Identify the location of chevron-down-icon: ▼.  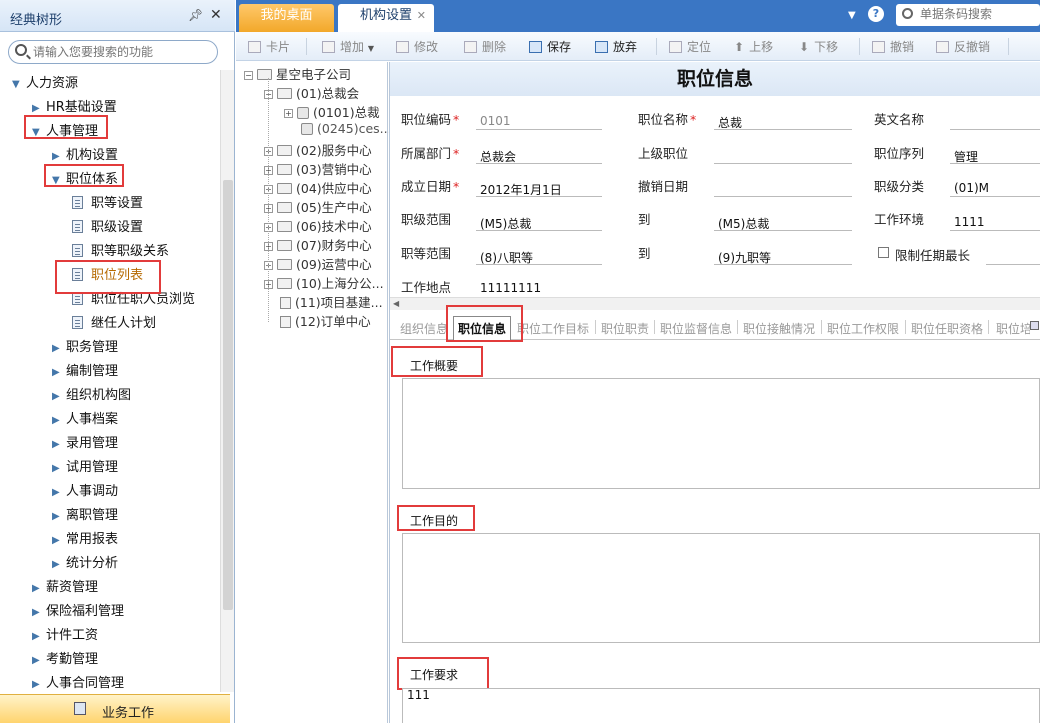
(19, 84).